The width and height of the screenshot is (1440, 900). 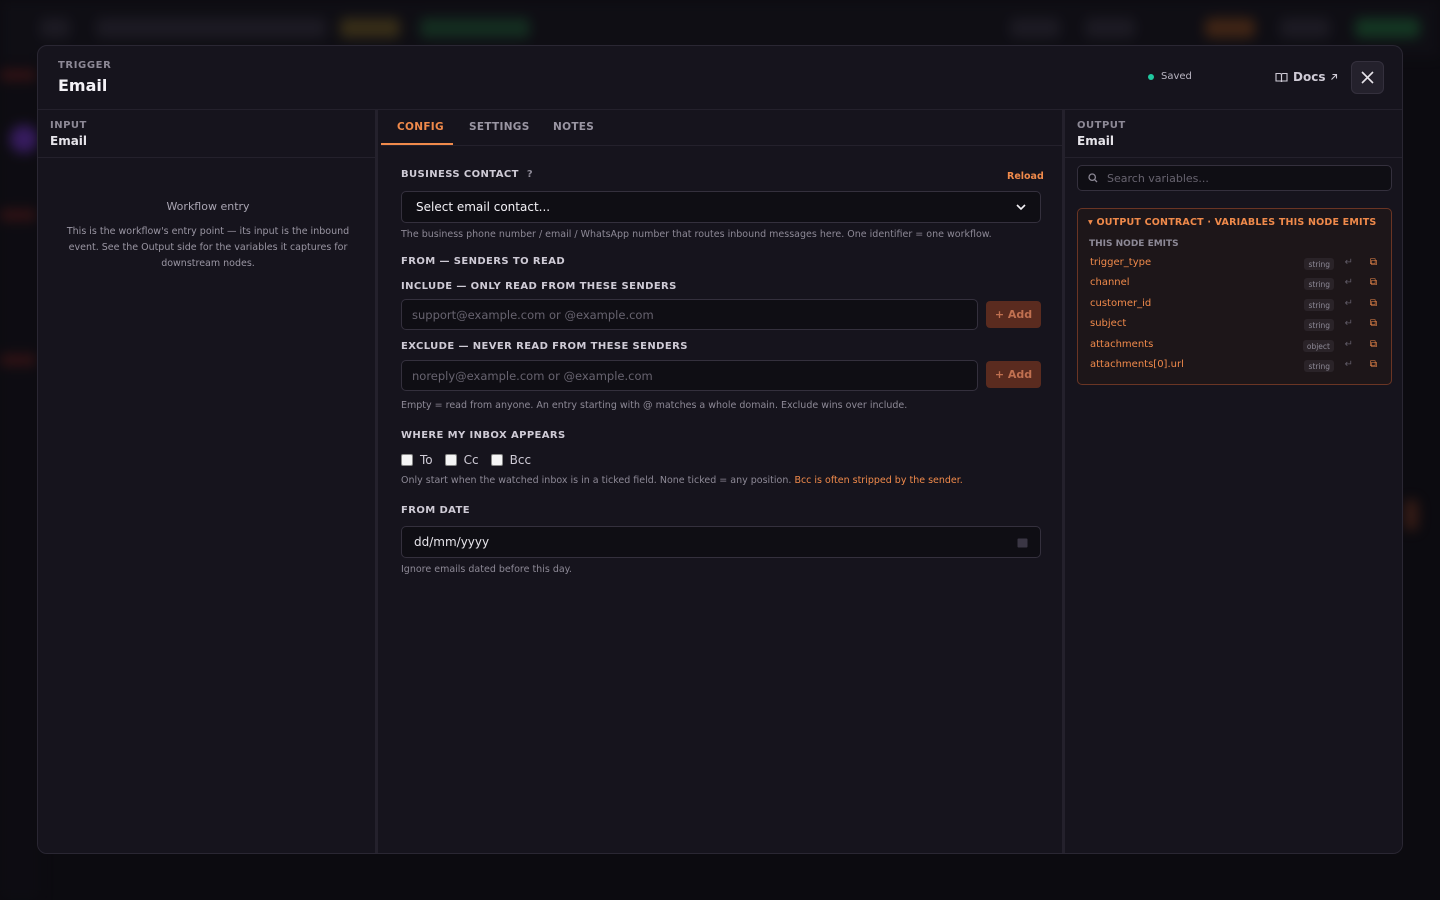 I want to click on from-date-label: FROM DATE, so click(x=435, y=510).